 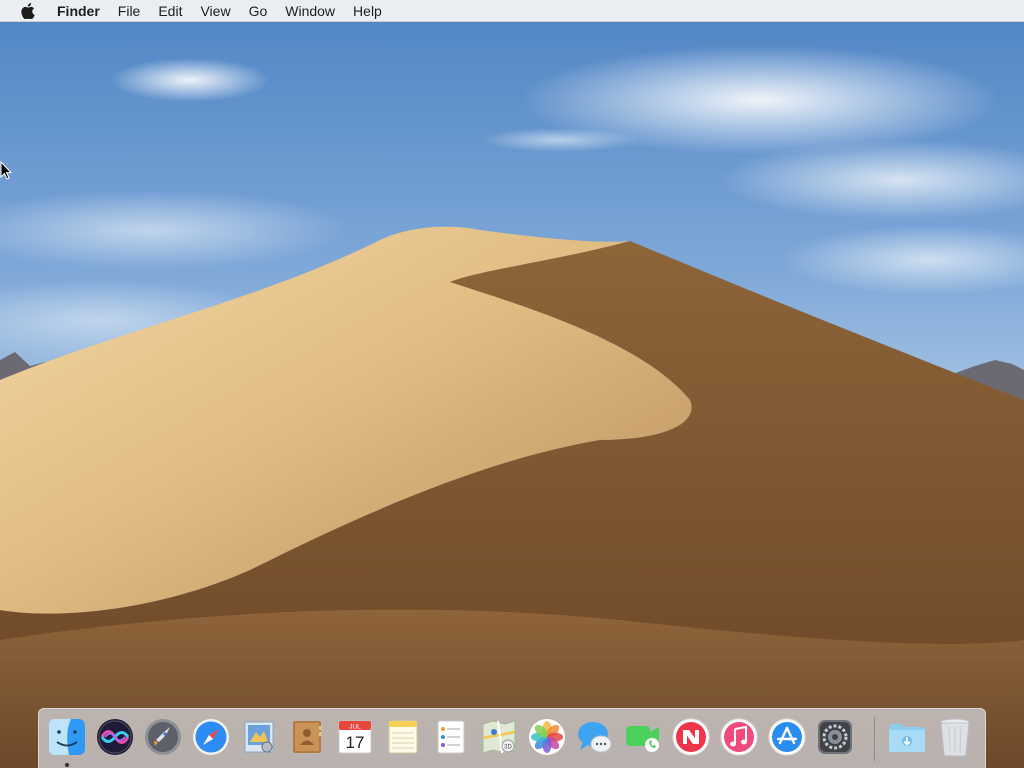 What do you see at coordinates (451, 737) in the screenshot?
I see `reminders-icon` at bounding box center [451, 737].